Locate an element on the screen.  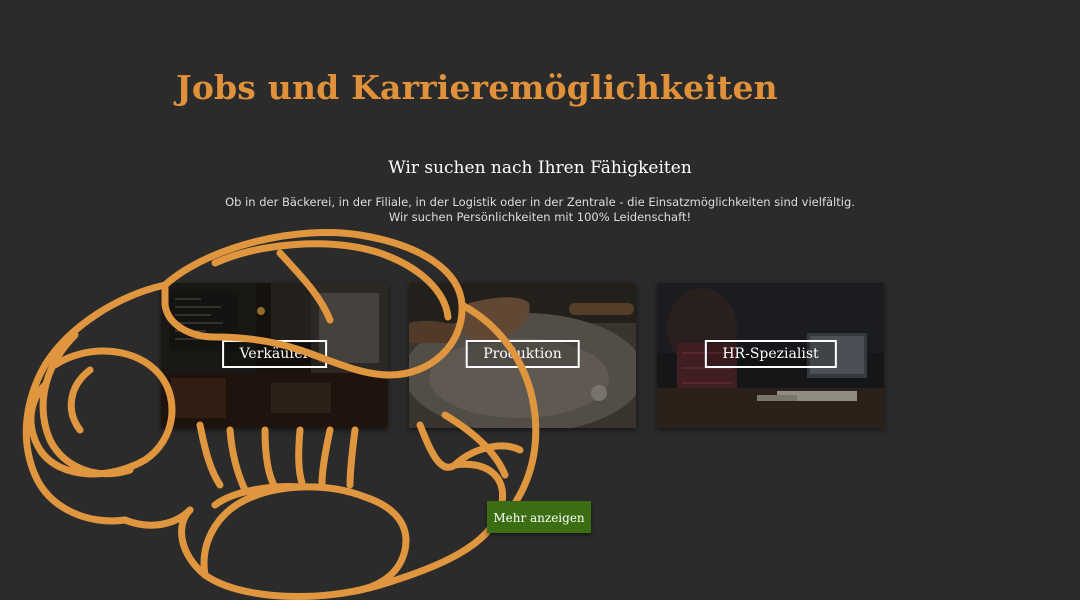
job-card-produktion: Produktion is located at coordinates (522, 355).